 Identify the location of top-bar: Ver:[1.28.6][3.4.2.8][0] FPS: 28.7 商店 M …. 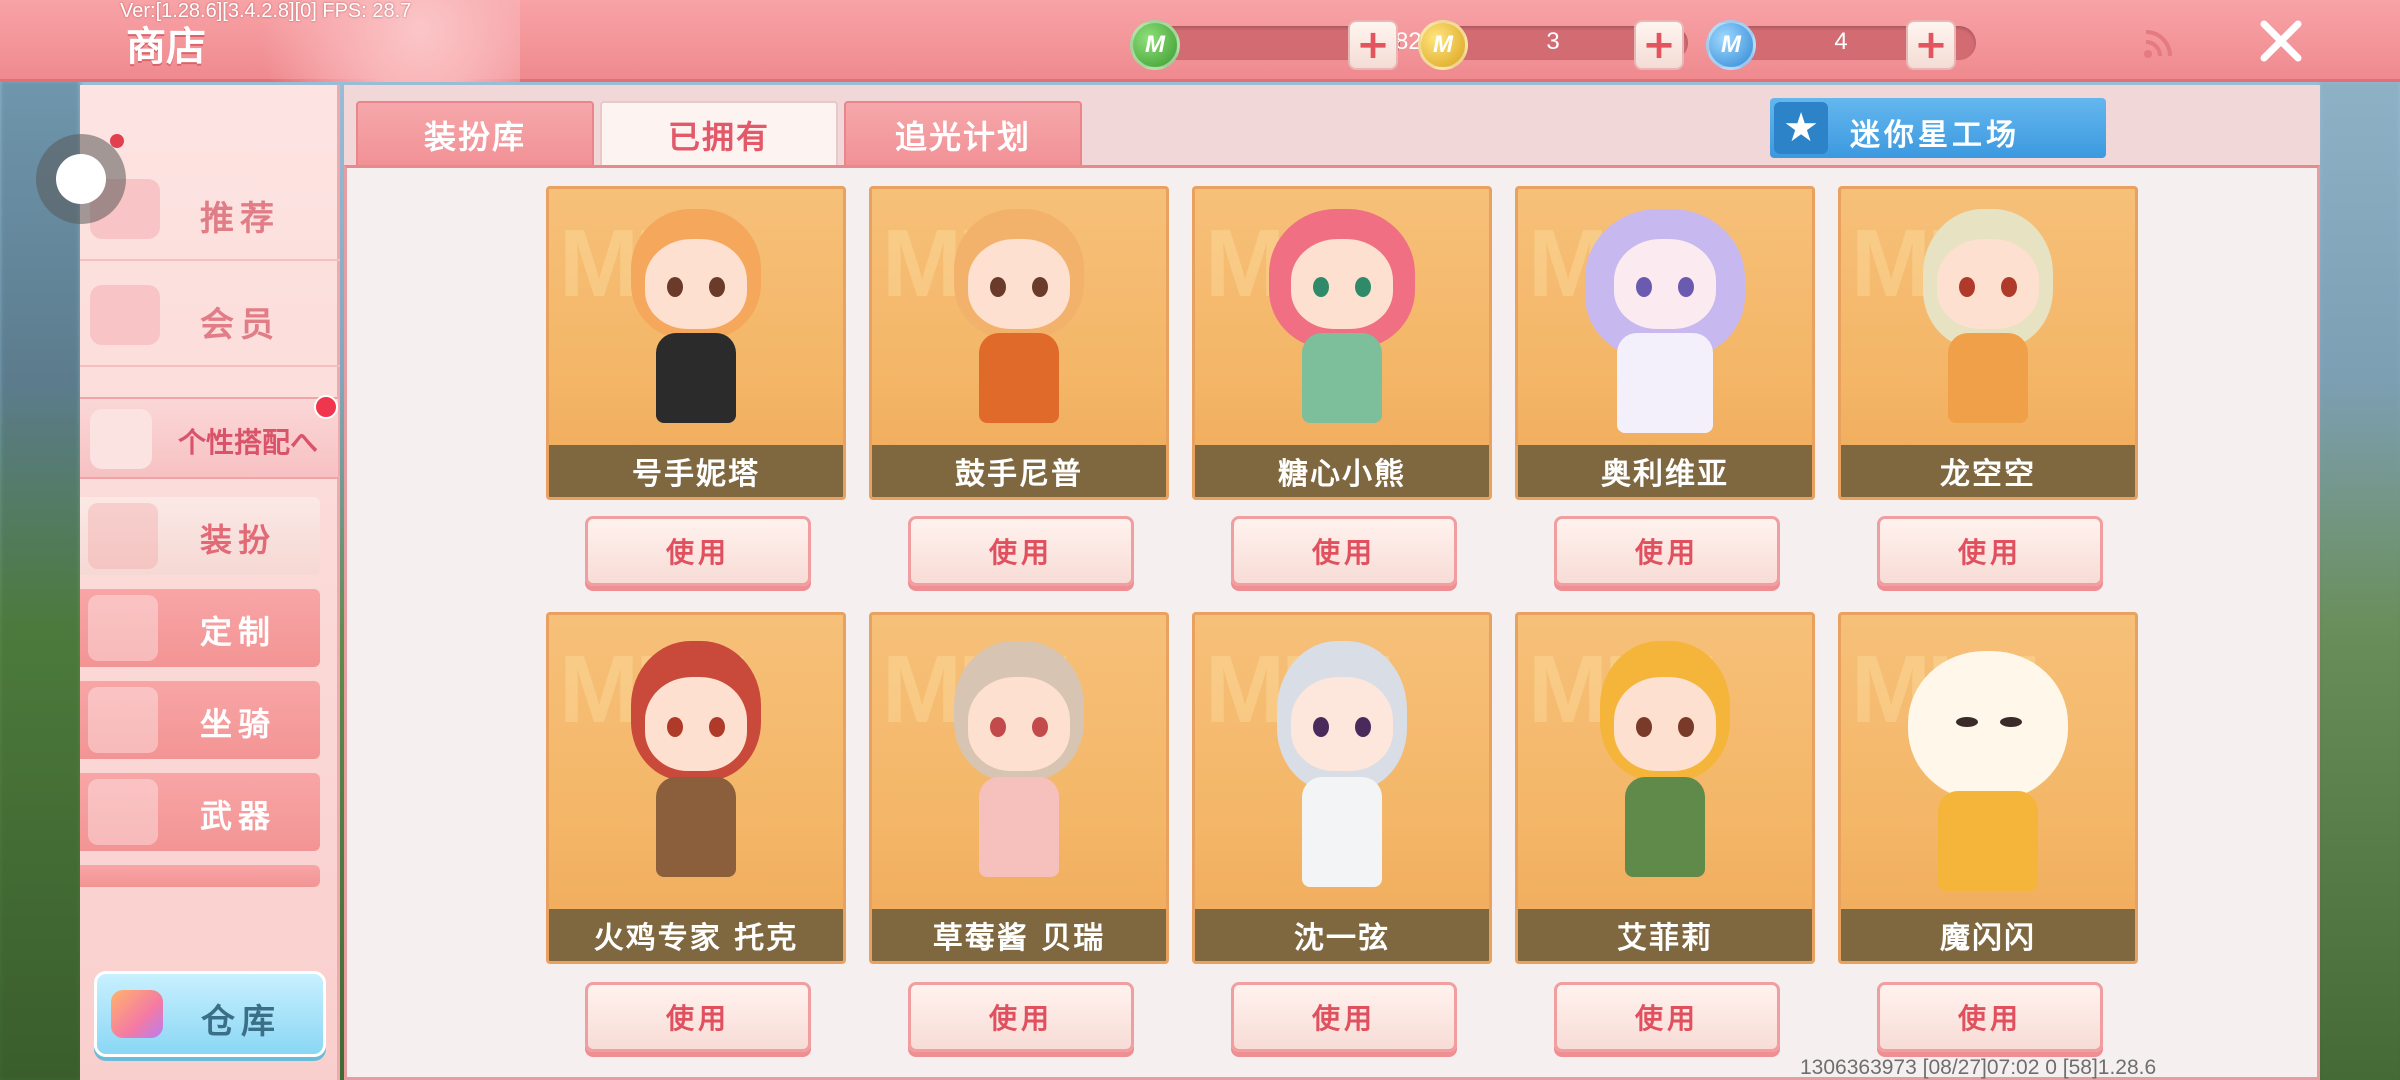
(1200, 41).